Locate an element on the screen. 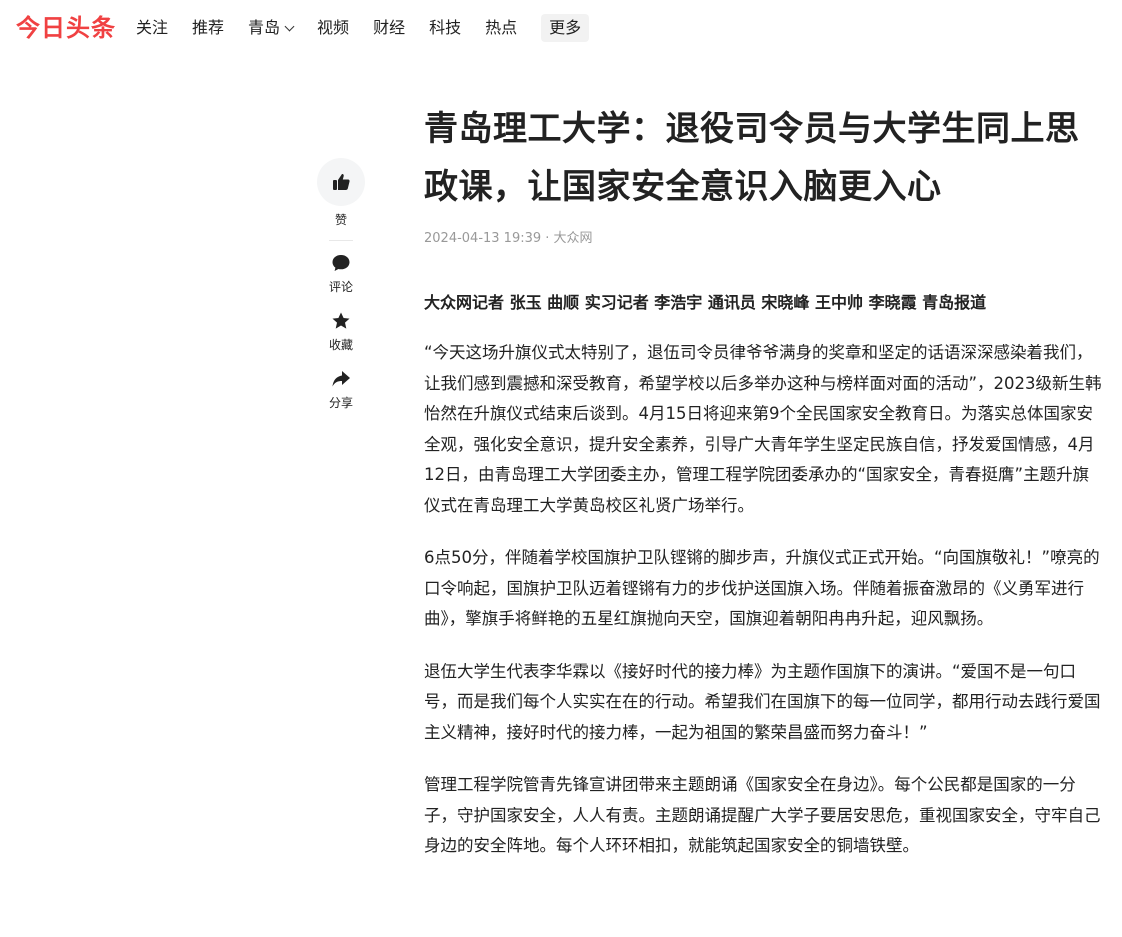 The width and height of the screenshot is (1122, 937). nav-item-label: 科技 is located at coordinates (445, 27).